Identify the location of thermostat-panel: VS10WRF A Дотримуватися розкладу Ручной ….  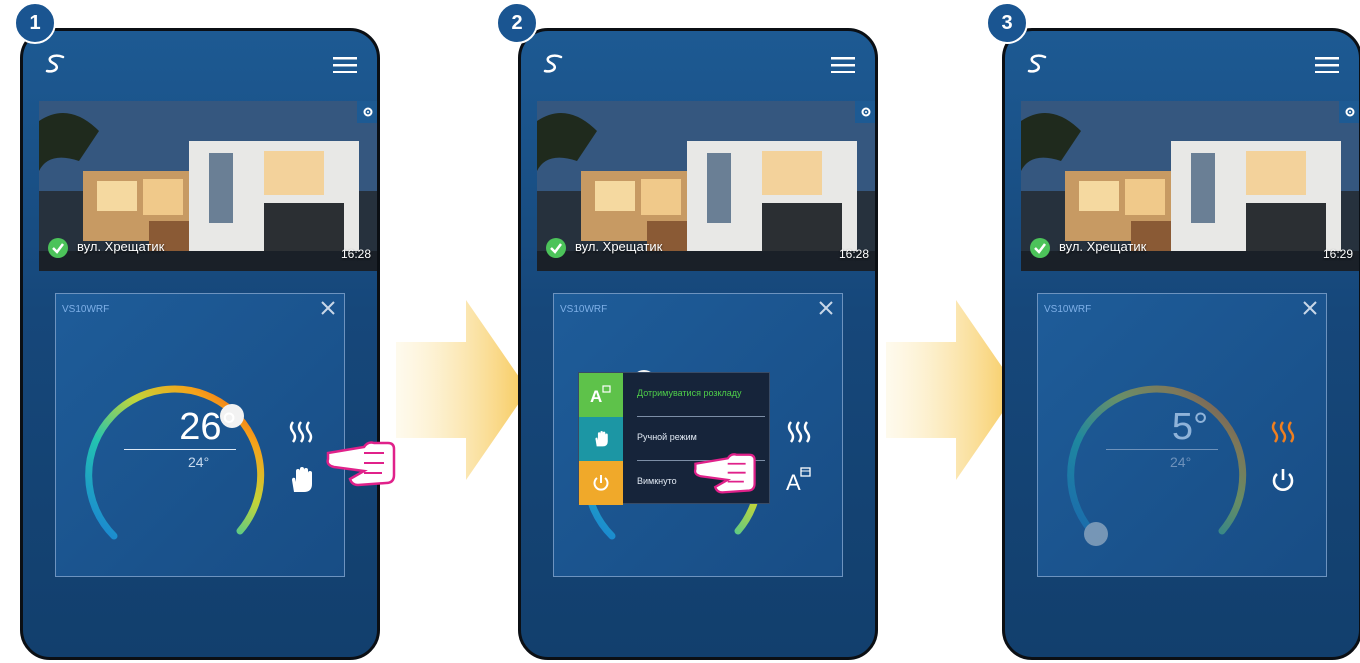
(698, 435).